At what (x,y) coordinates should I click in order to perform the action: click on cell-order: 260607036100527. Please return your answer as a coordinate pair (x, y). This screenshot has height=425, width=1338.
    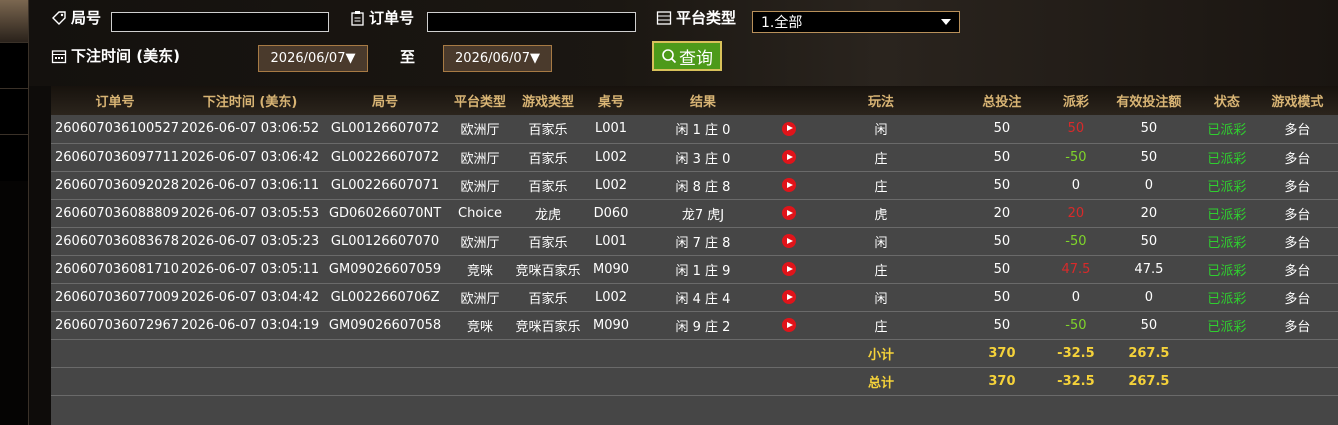
    Looking at the image, I should click on (115, 129).